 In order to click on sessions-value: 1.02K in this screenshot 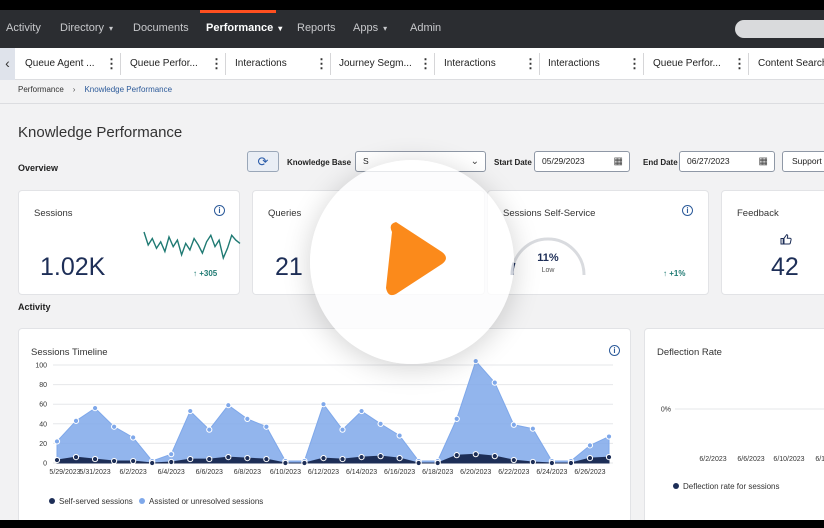, I will do `click(73, 267)`.